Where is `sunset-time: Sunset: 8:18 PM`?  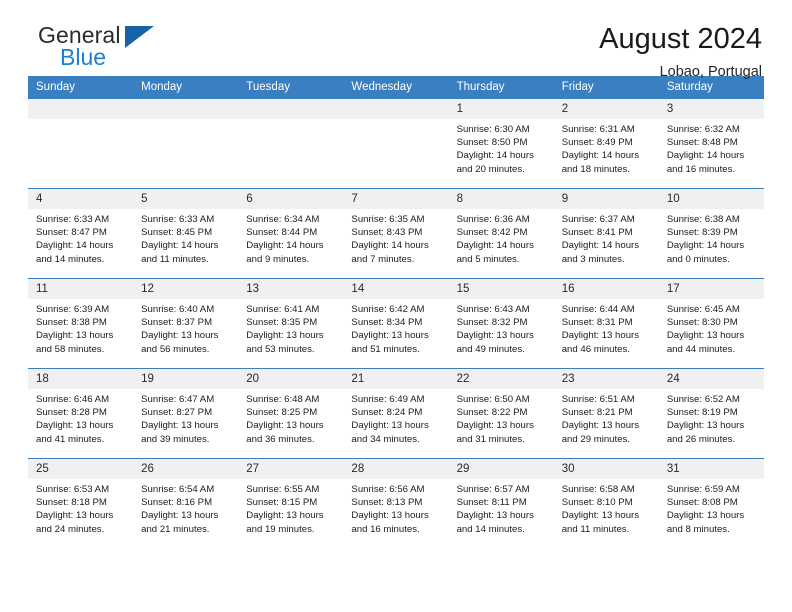
sunset-time: Sunset: 8:18 PM is located at coordinates (71, 503).